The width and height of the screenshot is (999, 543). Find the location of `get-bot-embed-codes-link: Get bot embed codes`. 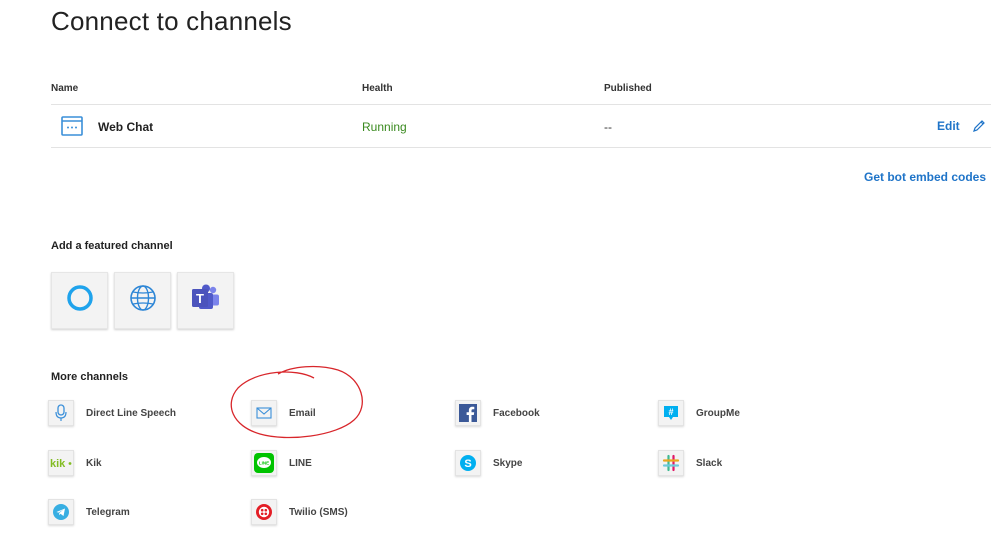

get-bot-embed-codes-link: Get bot embed codes is located at coordinates (925, 177).